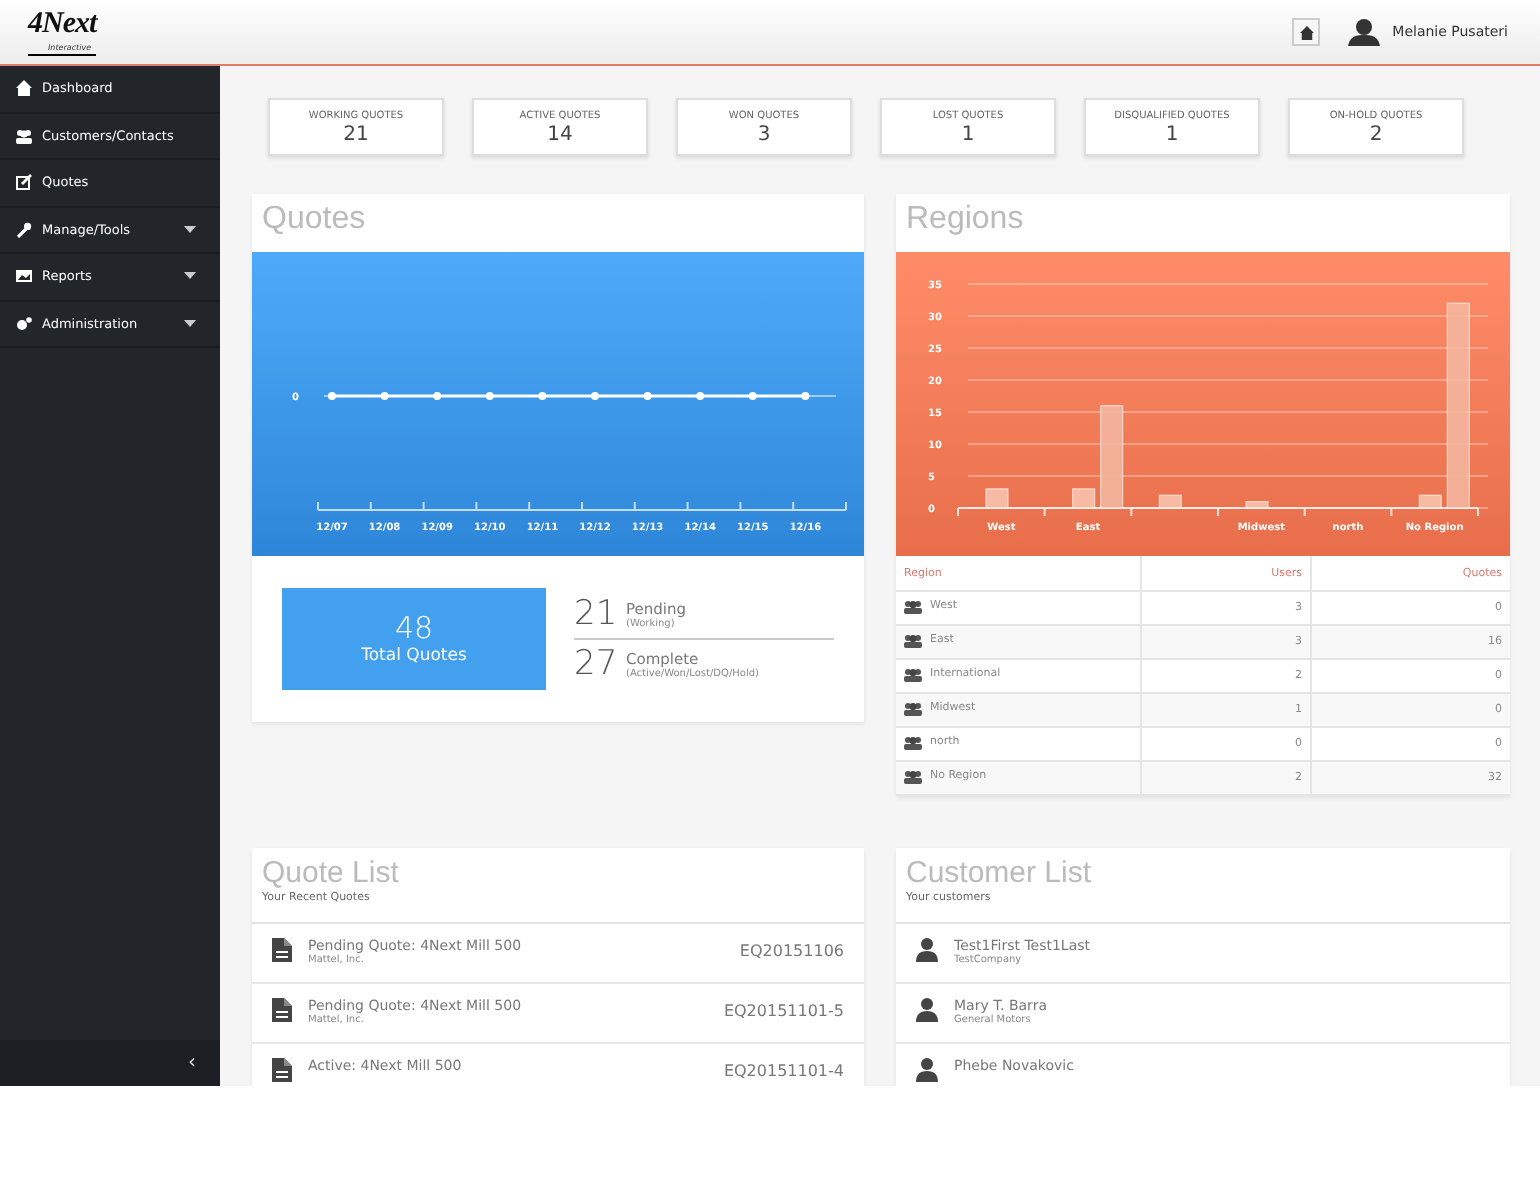  Describe the element at coordinates (24, 276) in the screenshot. I see `image-icon` at that location.